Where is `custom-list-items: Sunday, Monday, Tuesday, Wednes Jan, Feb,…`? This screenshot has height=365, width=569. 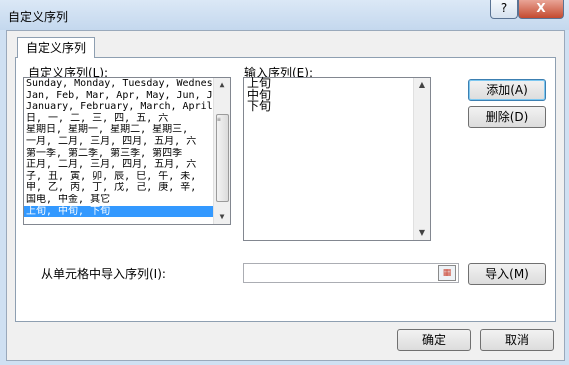 custom-list-items: Sunday, Monday, Tuesday, Wednes Jan, Feb,… is located at coordinates (127, 148).